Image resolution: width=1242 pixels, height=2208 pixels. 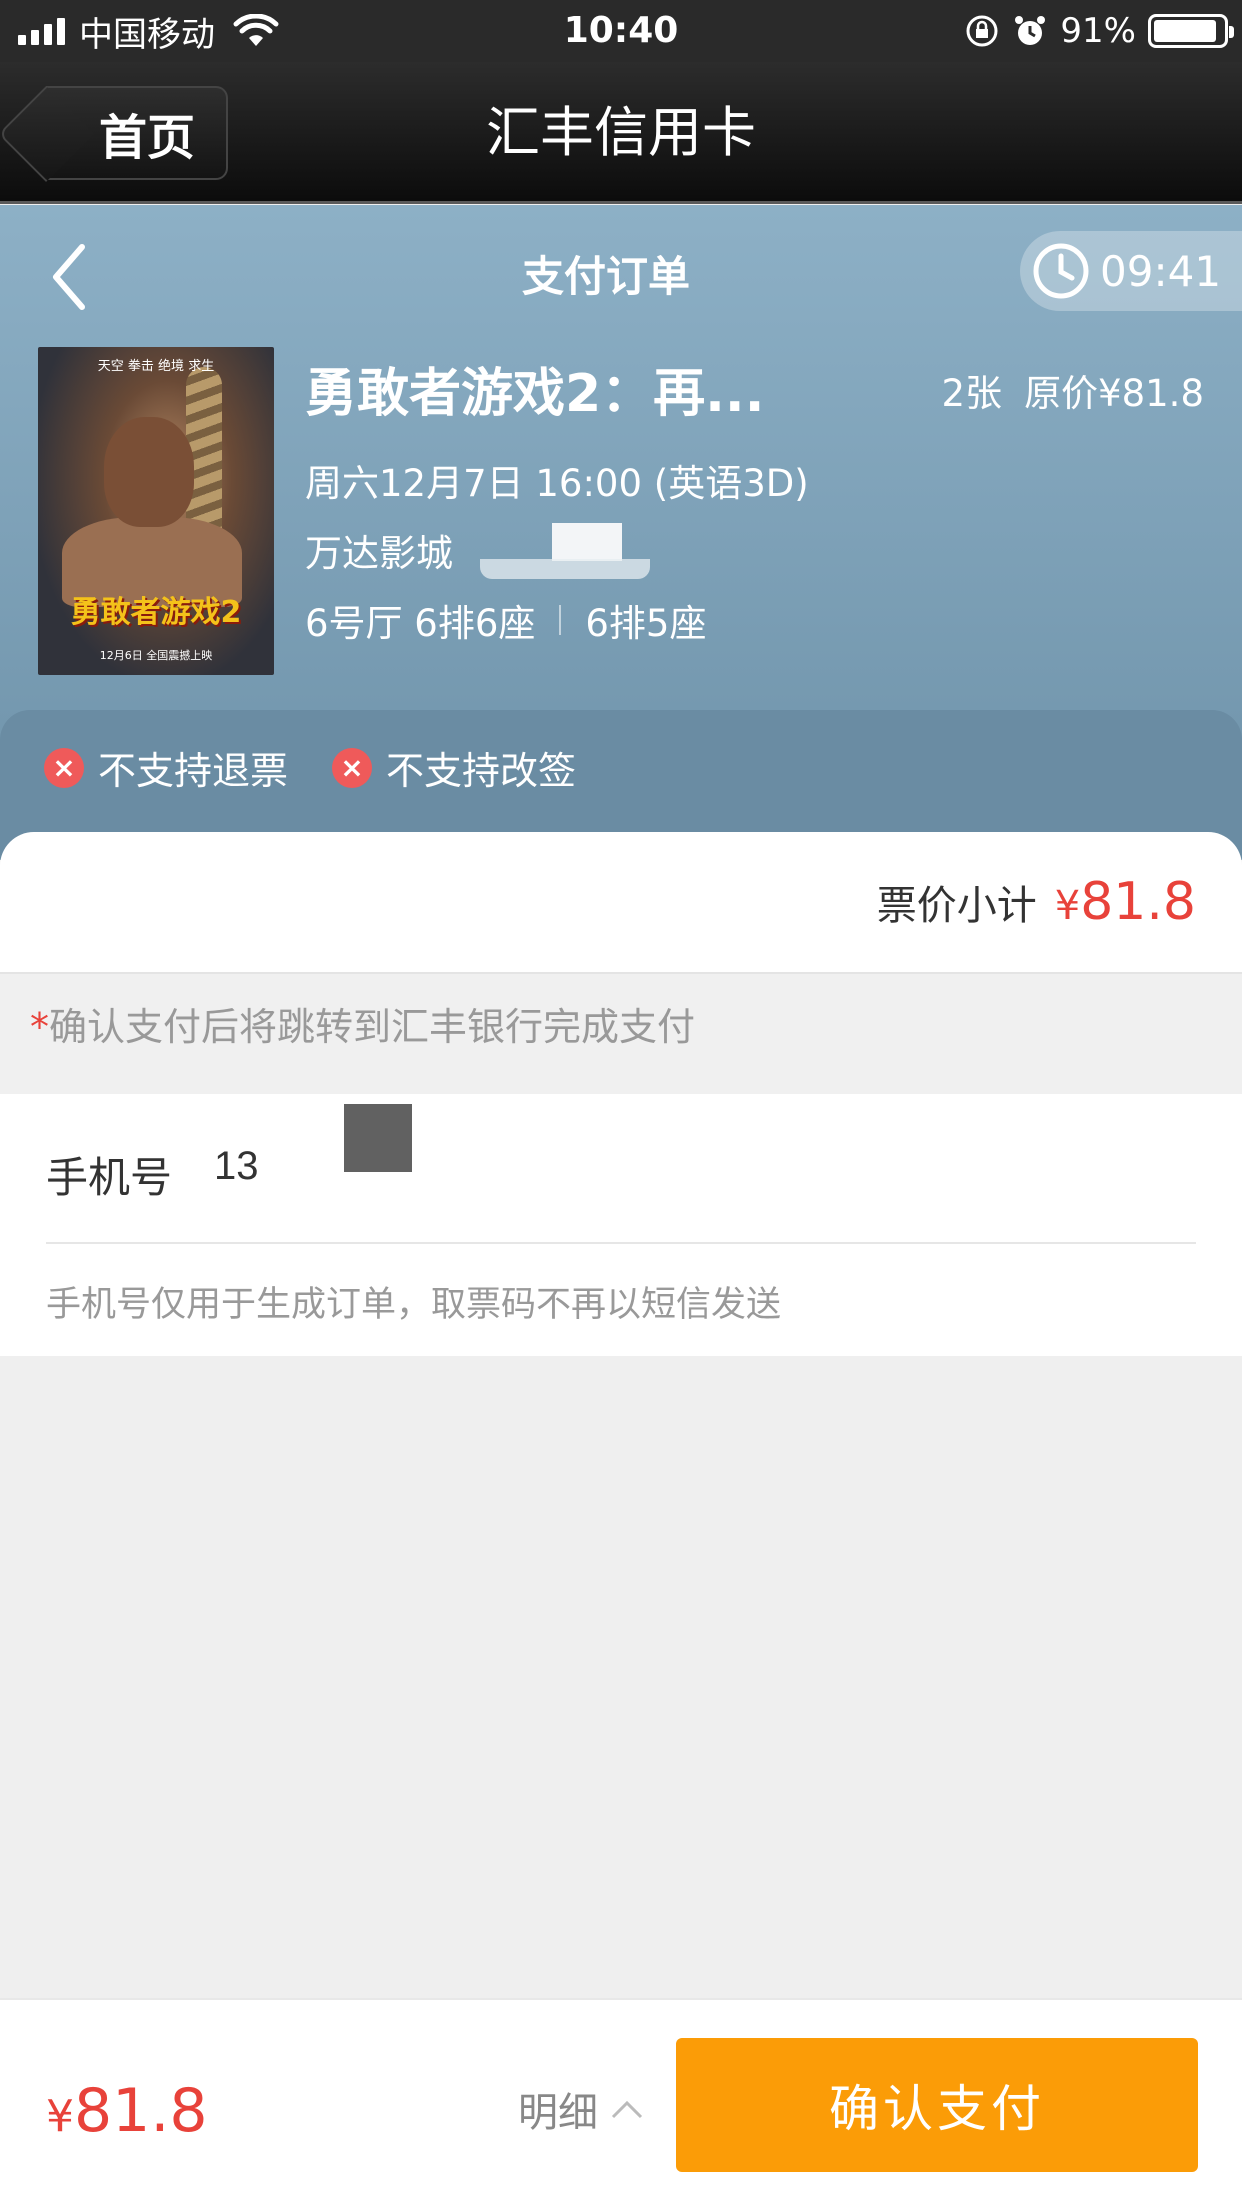 What do you see at coordinates (1138, 902) in the screenshot?
I see `subtotal-value: 81.8` at bounding box center [1138, 902].